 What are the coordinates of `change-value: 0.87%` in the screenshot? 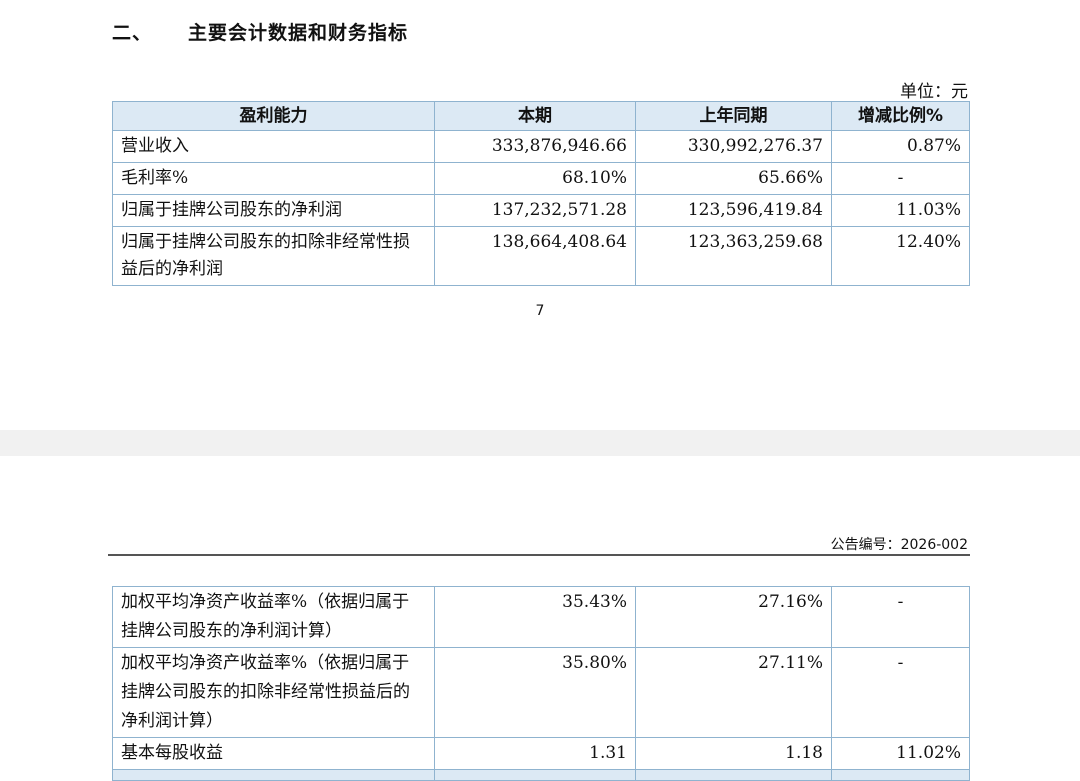 It's located at (900, 146).